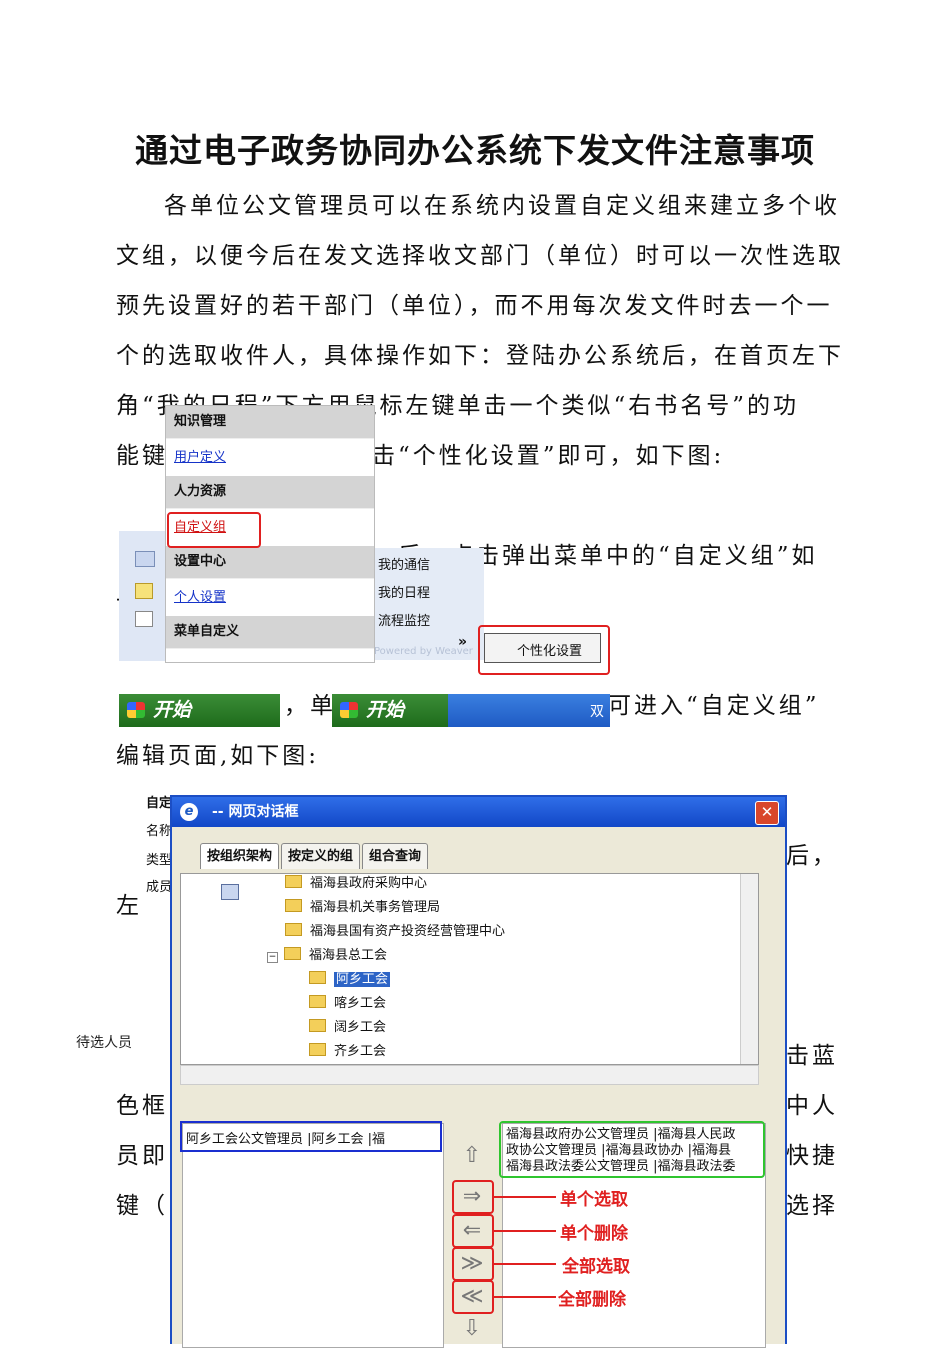 Image resolution: width=950 pixels, height=1348 pixels. Describe the element at coordinates (142, 1106) in the screenshot. I see `text-color-box: 色框` at that location.